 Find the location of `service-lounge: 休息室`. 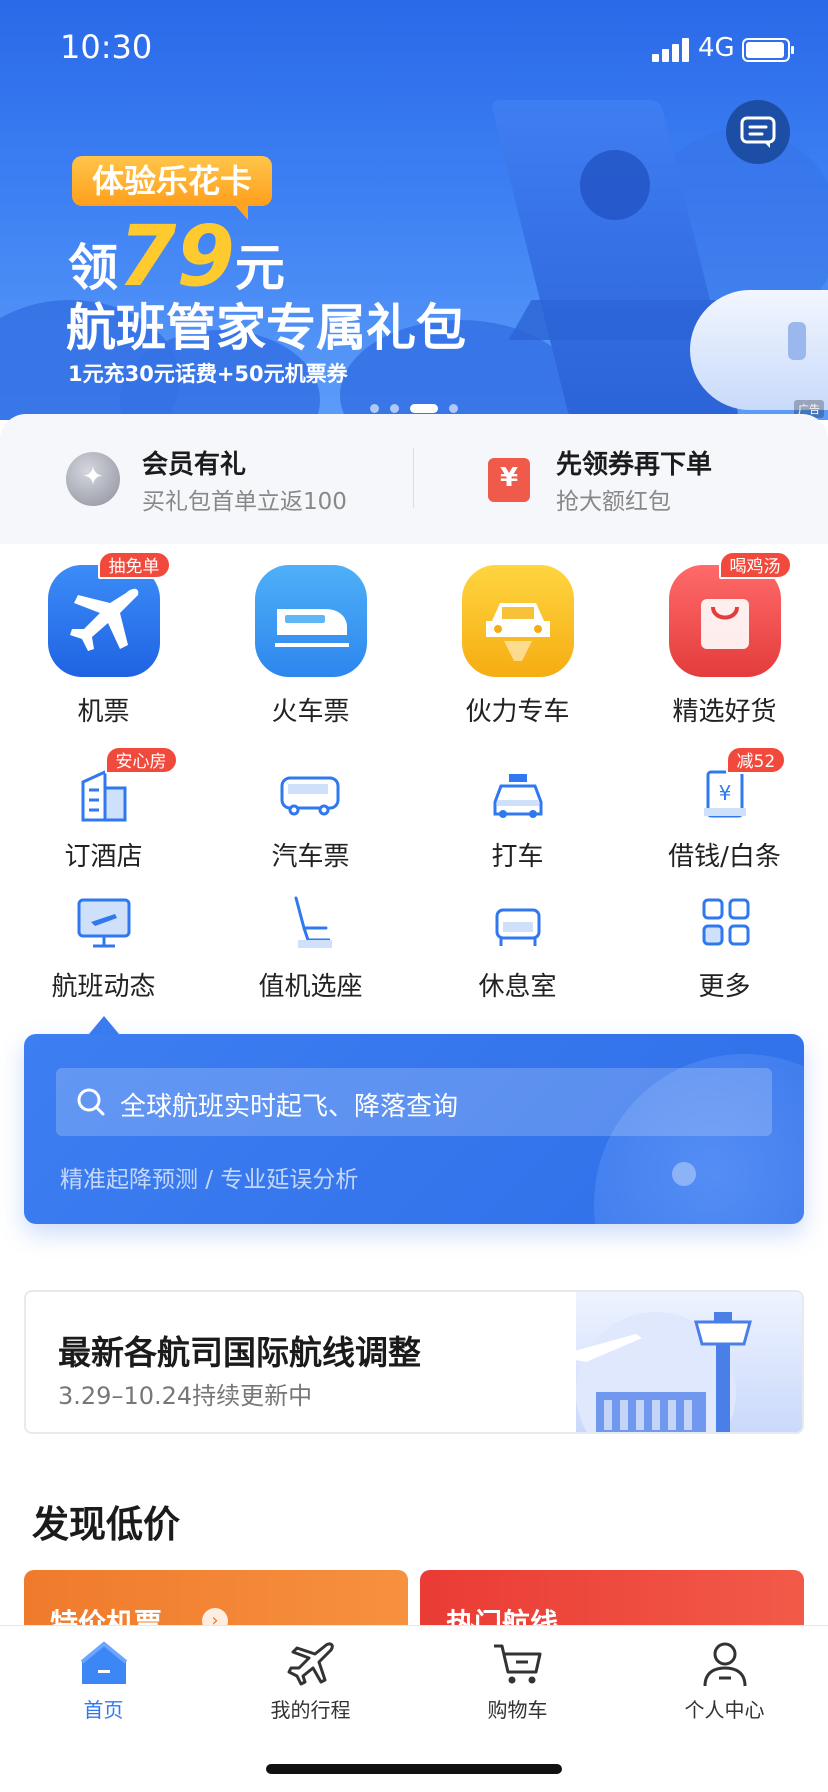

service-lounge: 休息室 is located at coordinates (517, 947).